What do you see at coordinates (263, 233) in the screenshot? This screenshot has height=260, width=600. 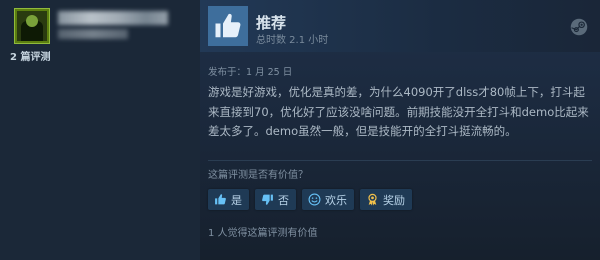 I see `helpful-count: 1 人觉得这篇评测有价值` at bounding box center [263, 233].